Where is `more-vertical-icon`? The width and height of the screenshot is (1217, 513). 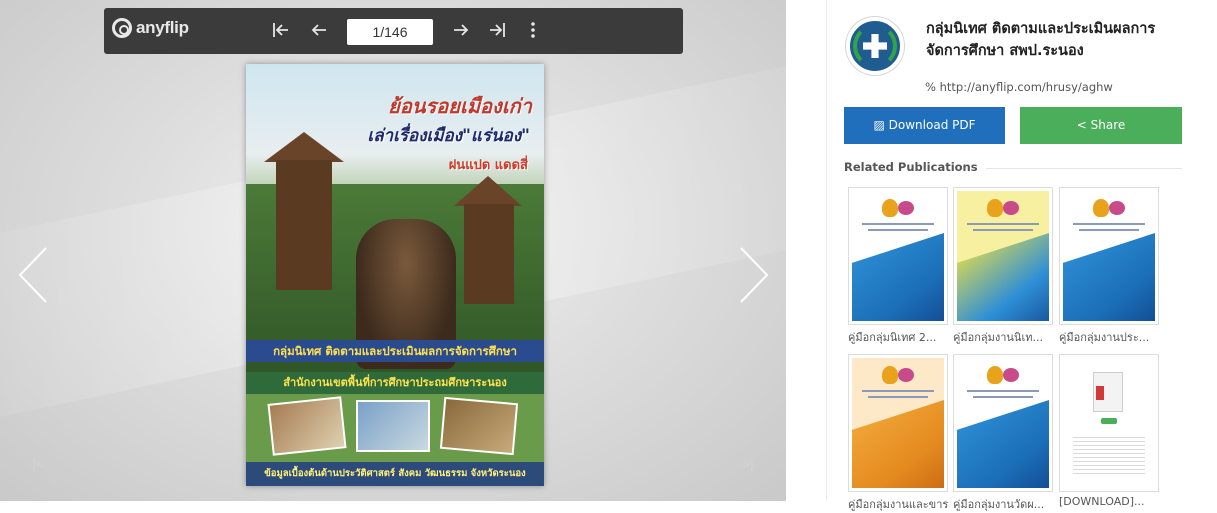
more-vertical-icon is located at coordinates (533, 31).